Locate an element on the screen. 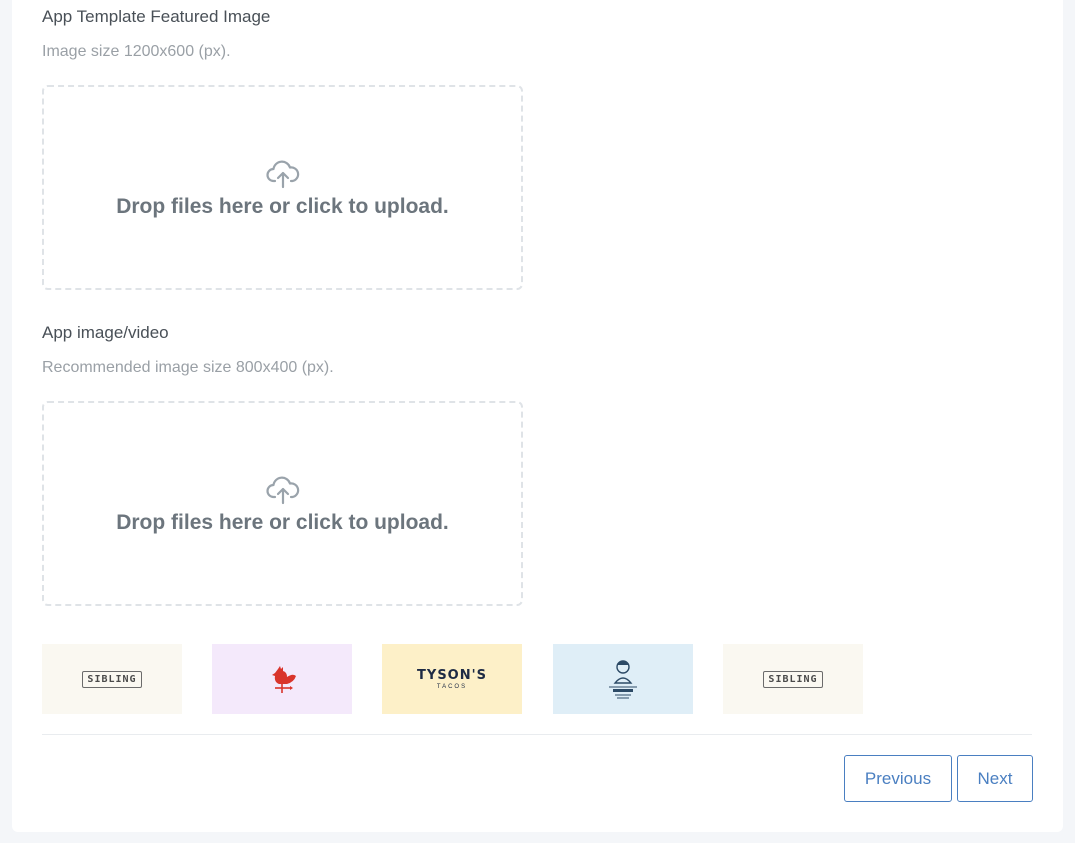  chef-emblem-icon is located at coordinates (623, 679).